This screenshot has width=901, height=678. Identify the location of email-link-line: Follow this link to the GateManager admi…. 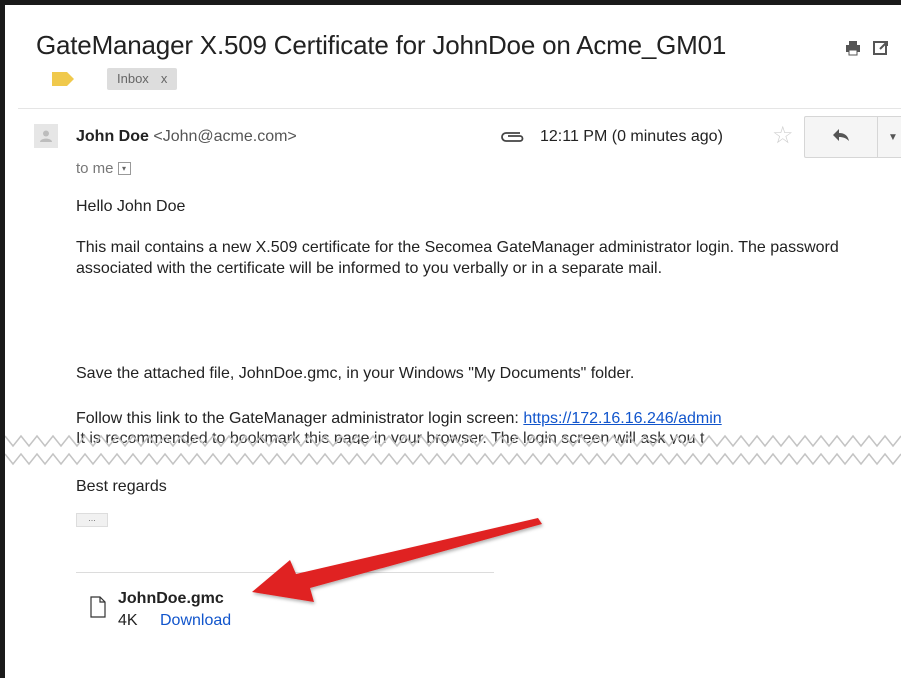
(481, 418).